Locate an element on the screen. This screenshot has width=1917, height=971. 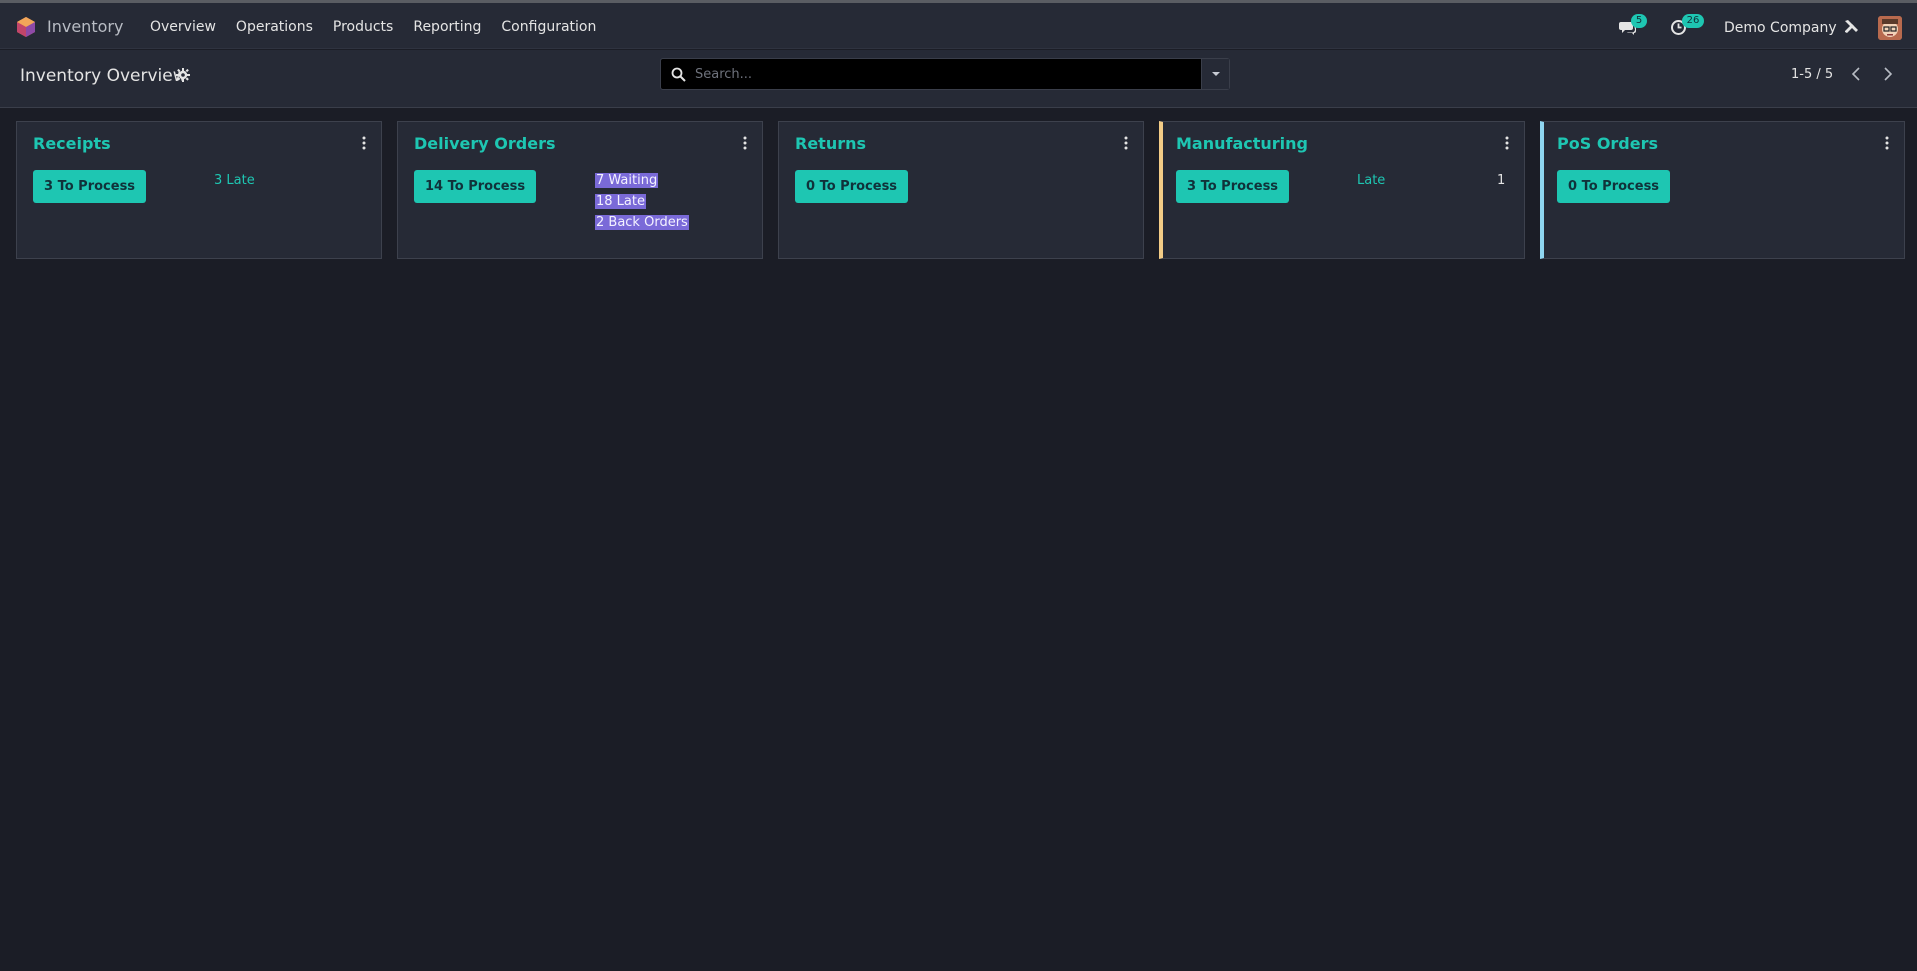
avatar-face-icon is located at coordinates (1890, 28).